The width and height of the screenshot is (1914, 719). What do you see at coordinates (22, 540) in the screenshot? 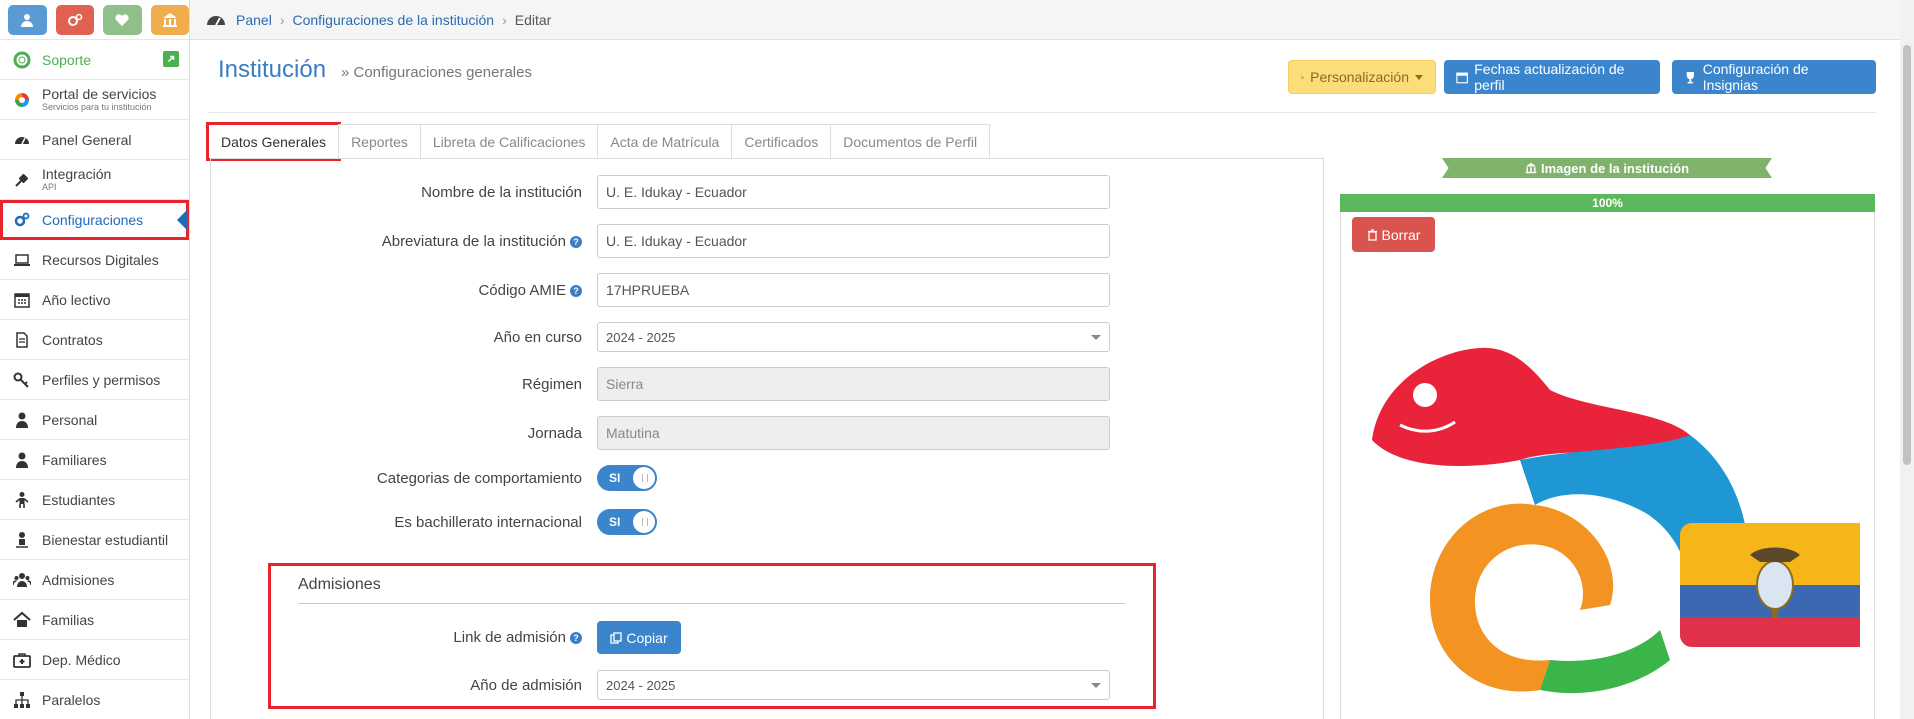
I see `user-pin-icon` at bounding box center [22, 540].